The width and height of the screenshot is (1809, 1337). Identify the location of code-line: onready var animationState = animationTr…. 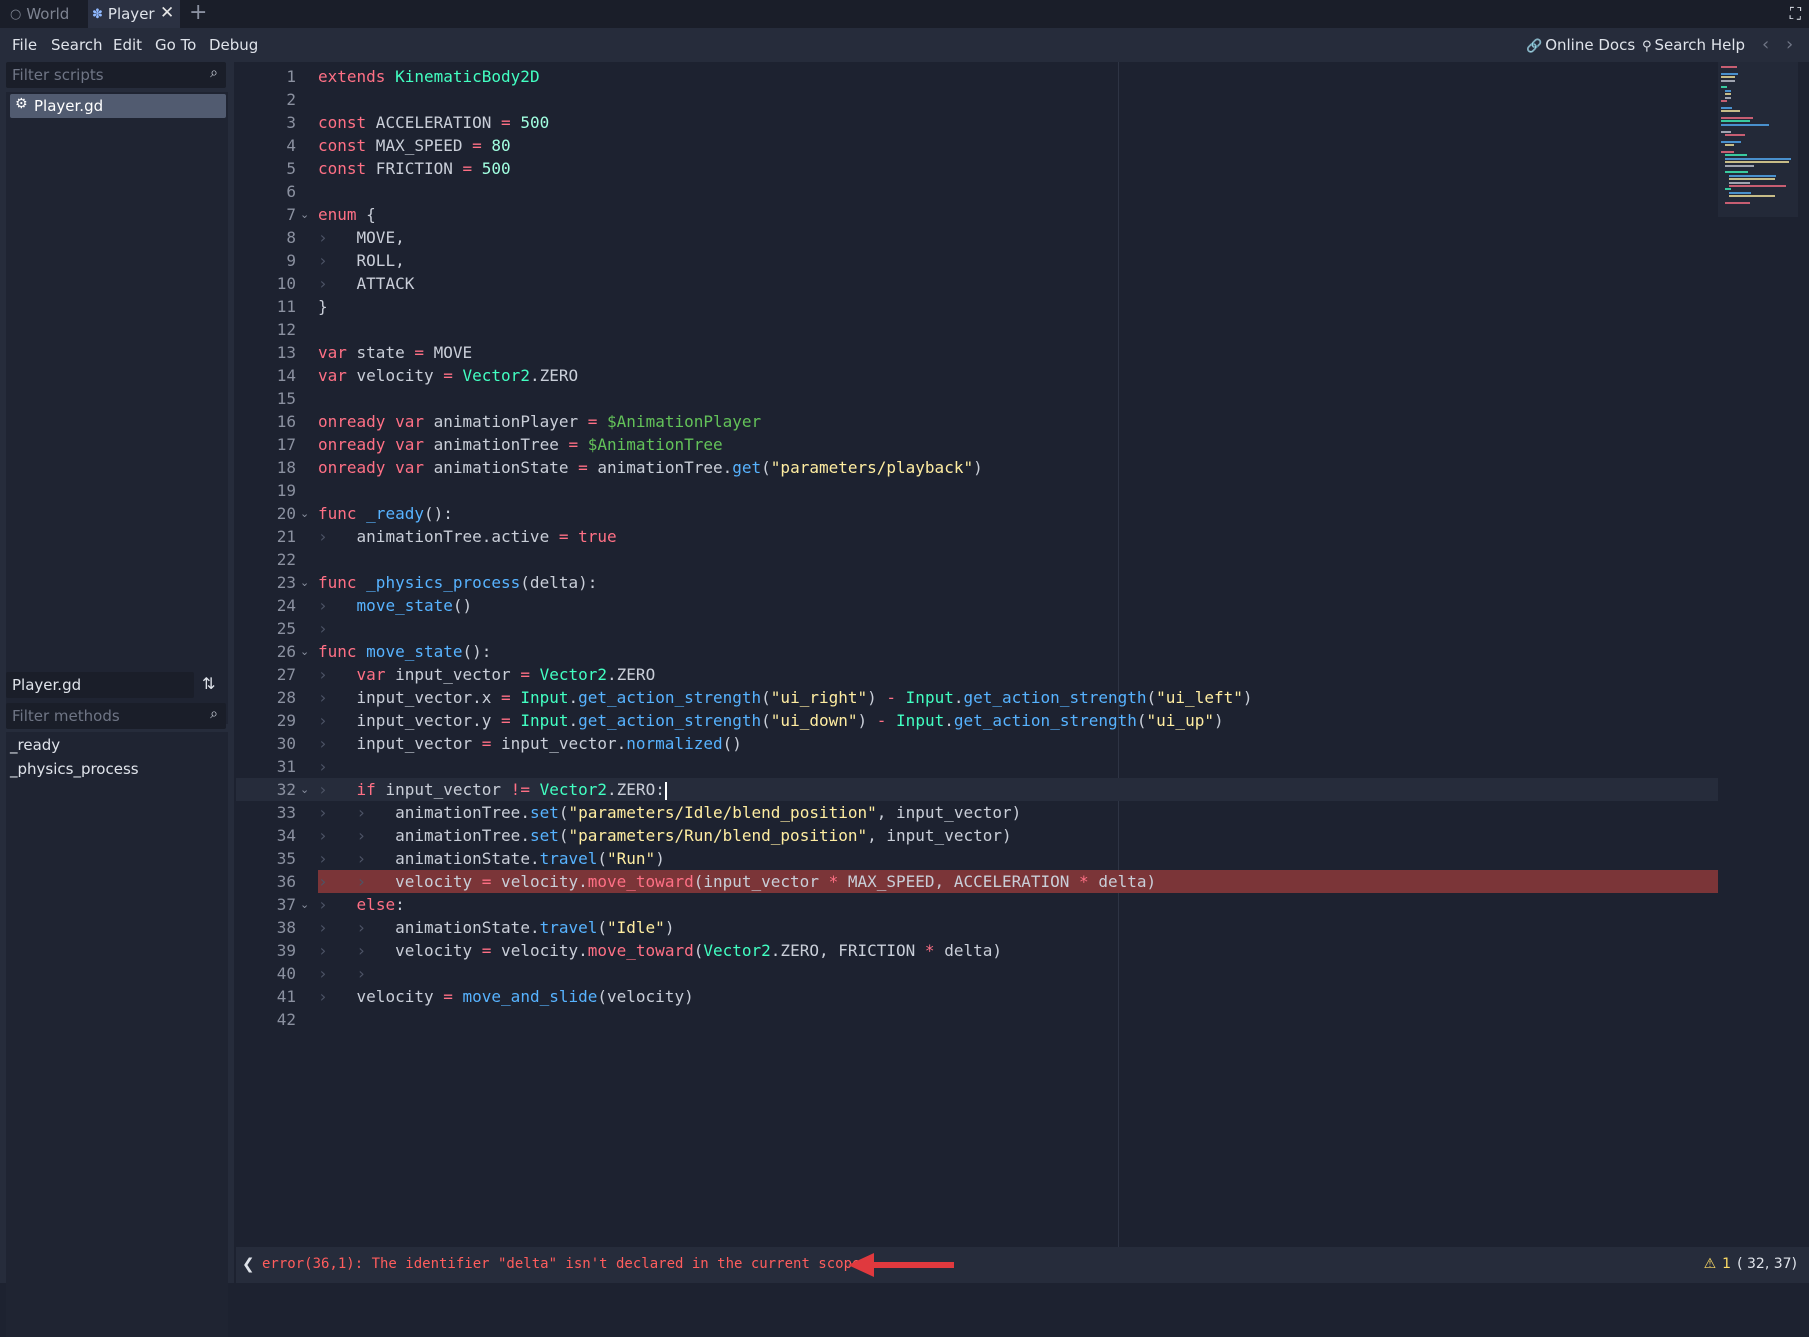
(1058, 467).